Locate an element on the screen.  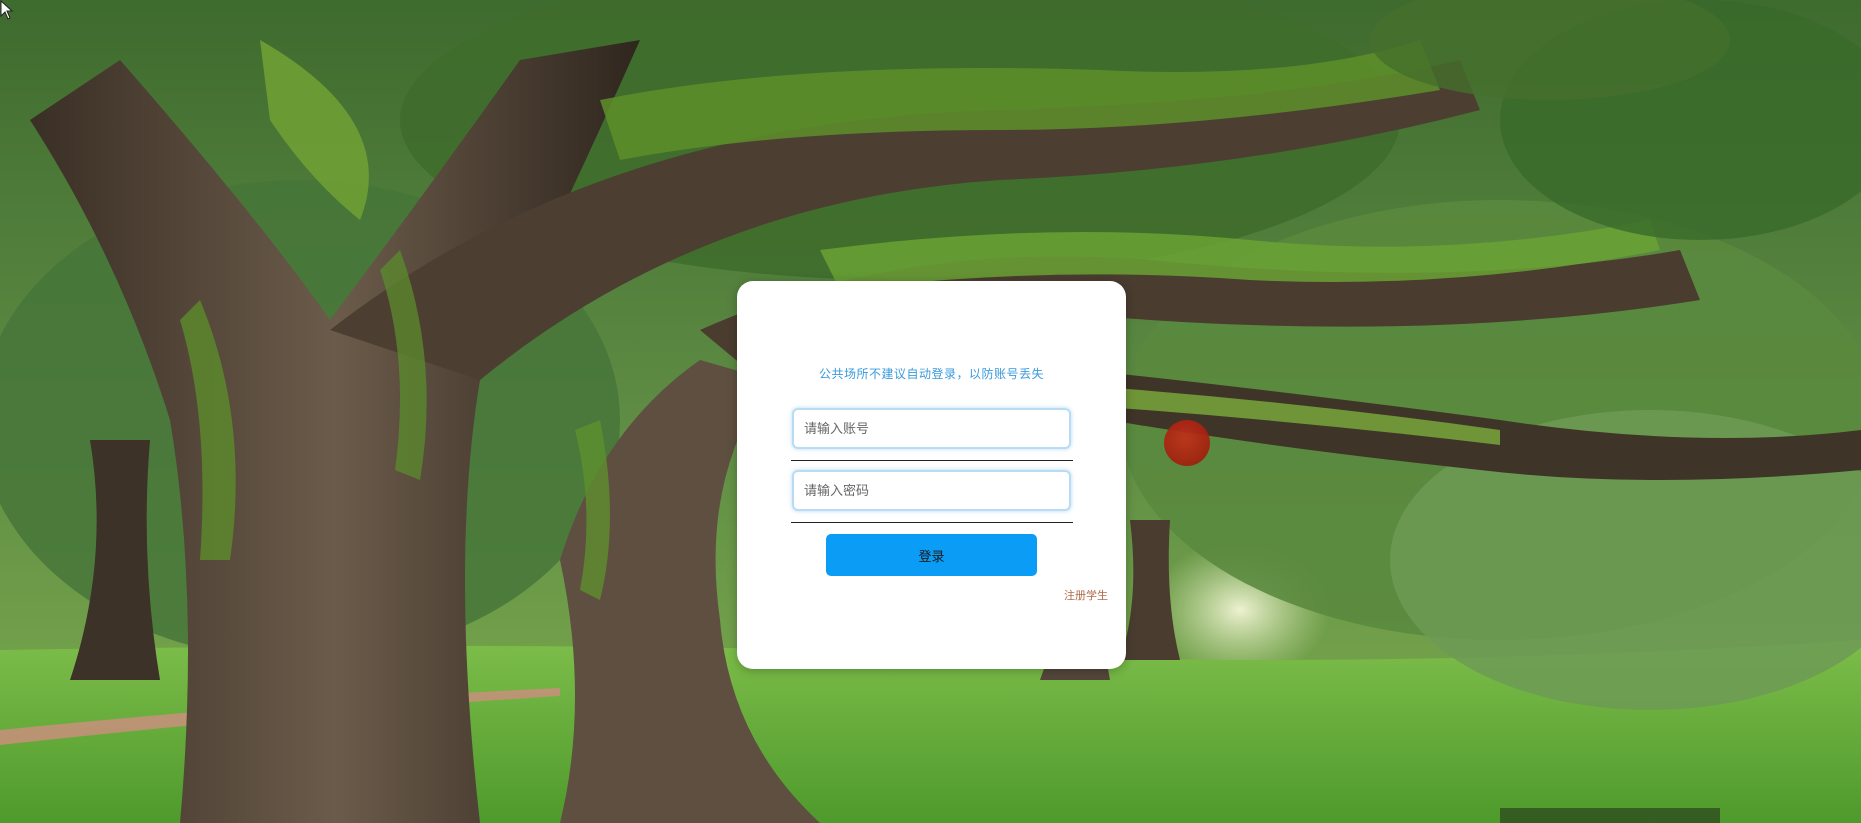
password-input is located at coordinates (931, 490).